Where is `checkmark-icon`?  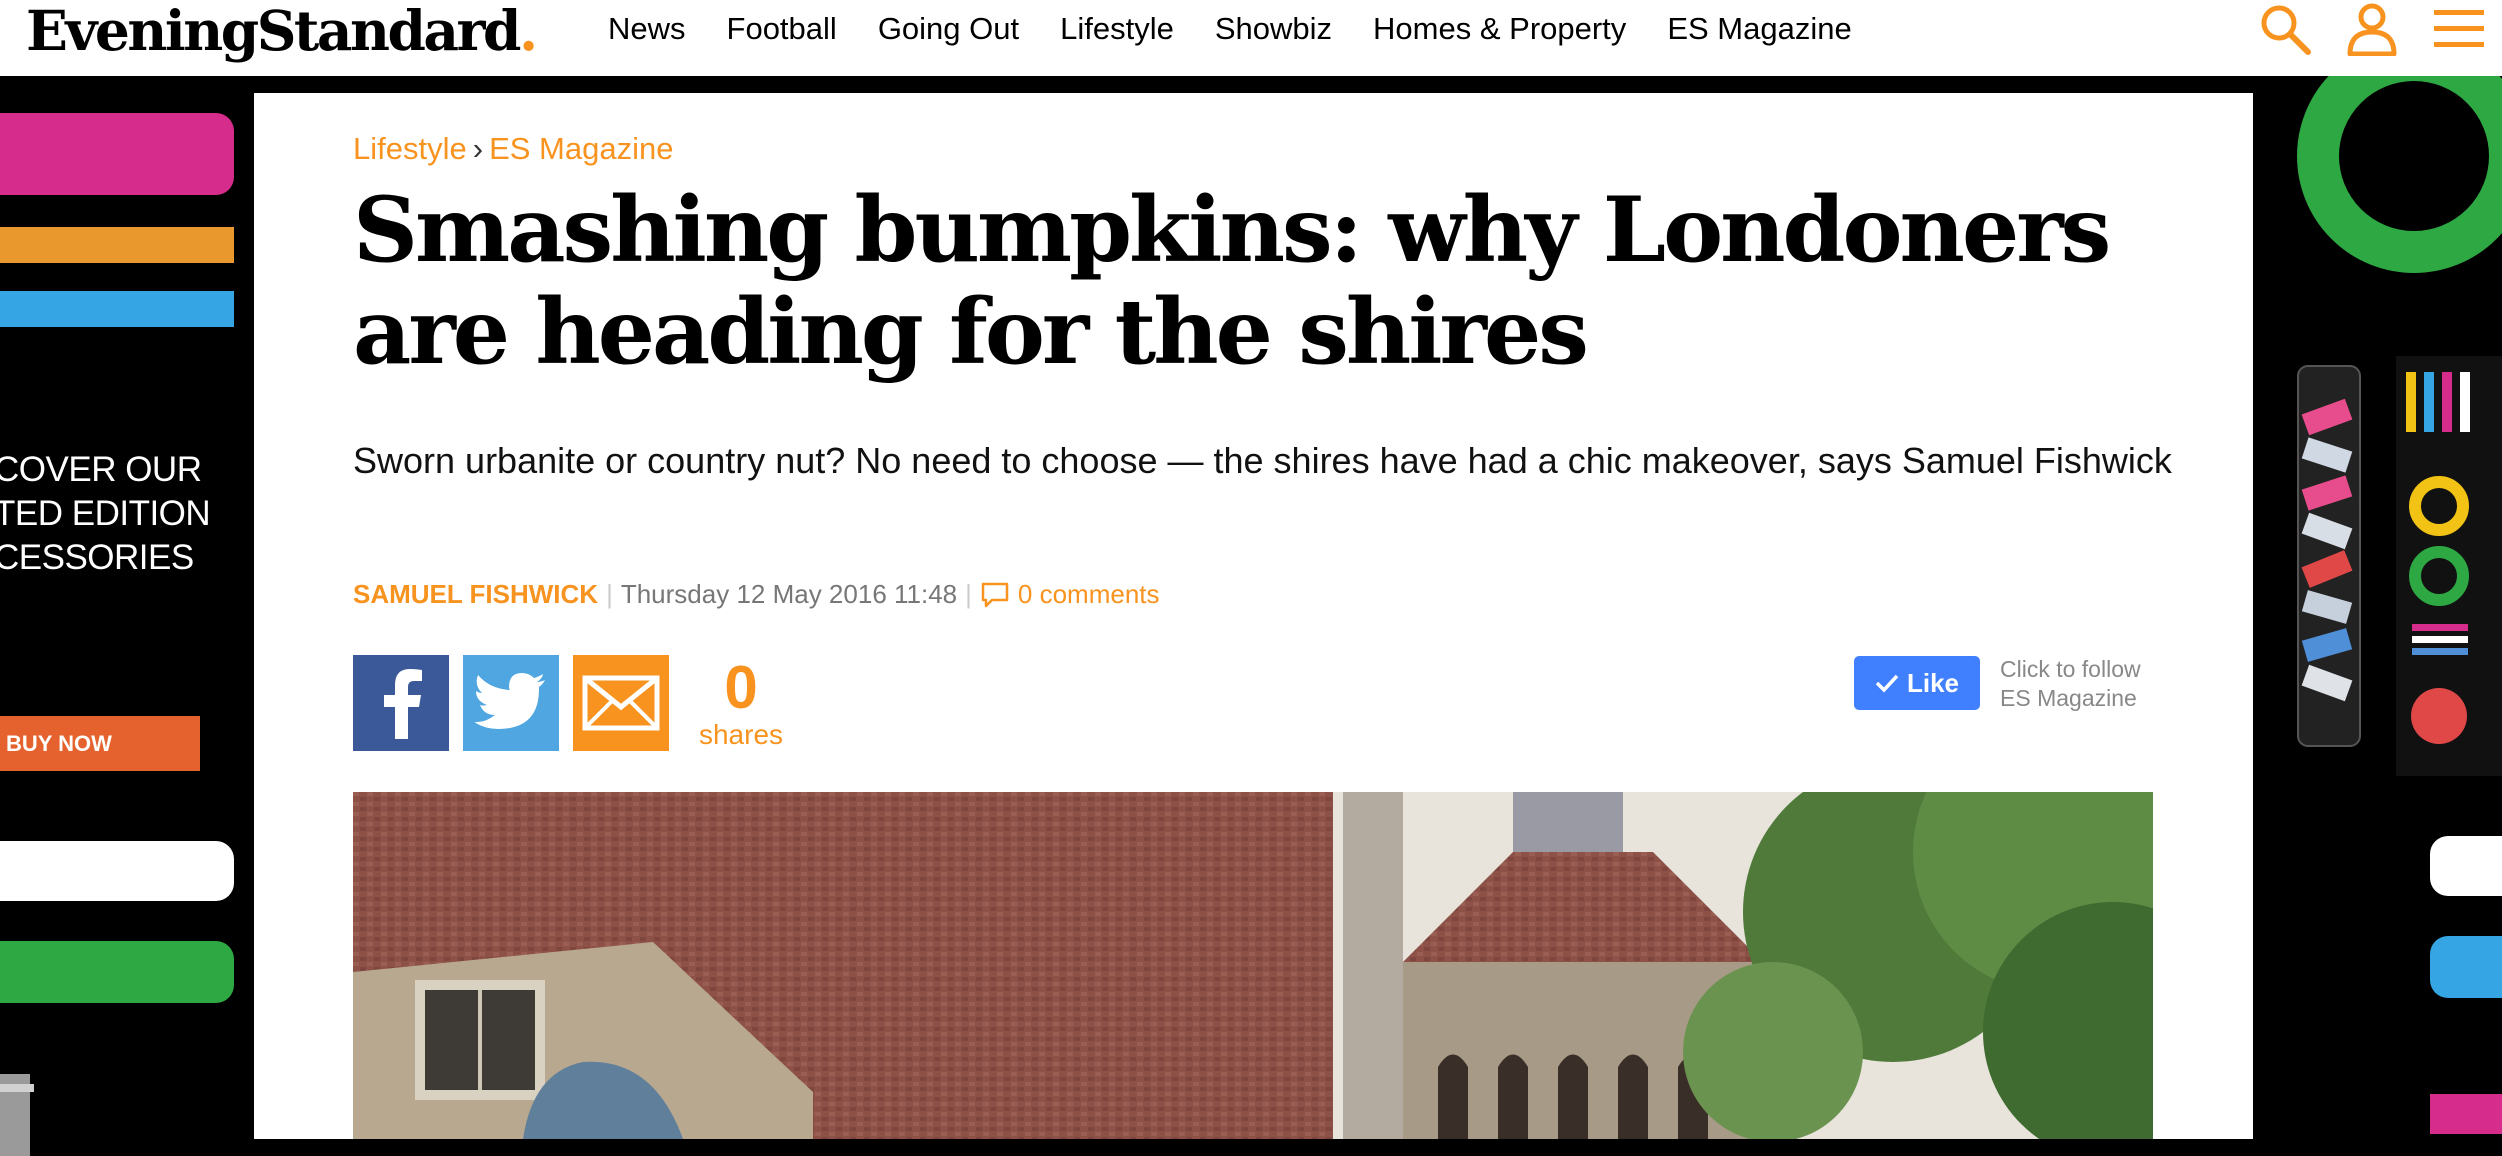 checkmark-icon is located at coordinates (1887, 683).